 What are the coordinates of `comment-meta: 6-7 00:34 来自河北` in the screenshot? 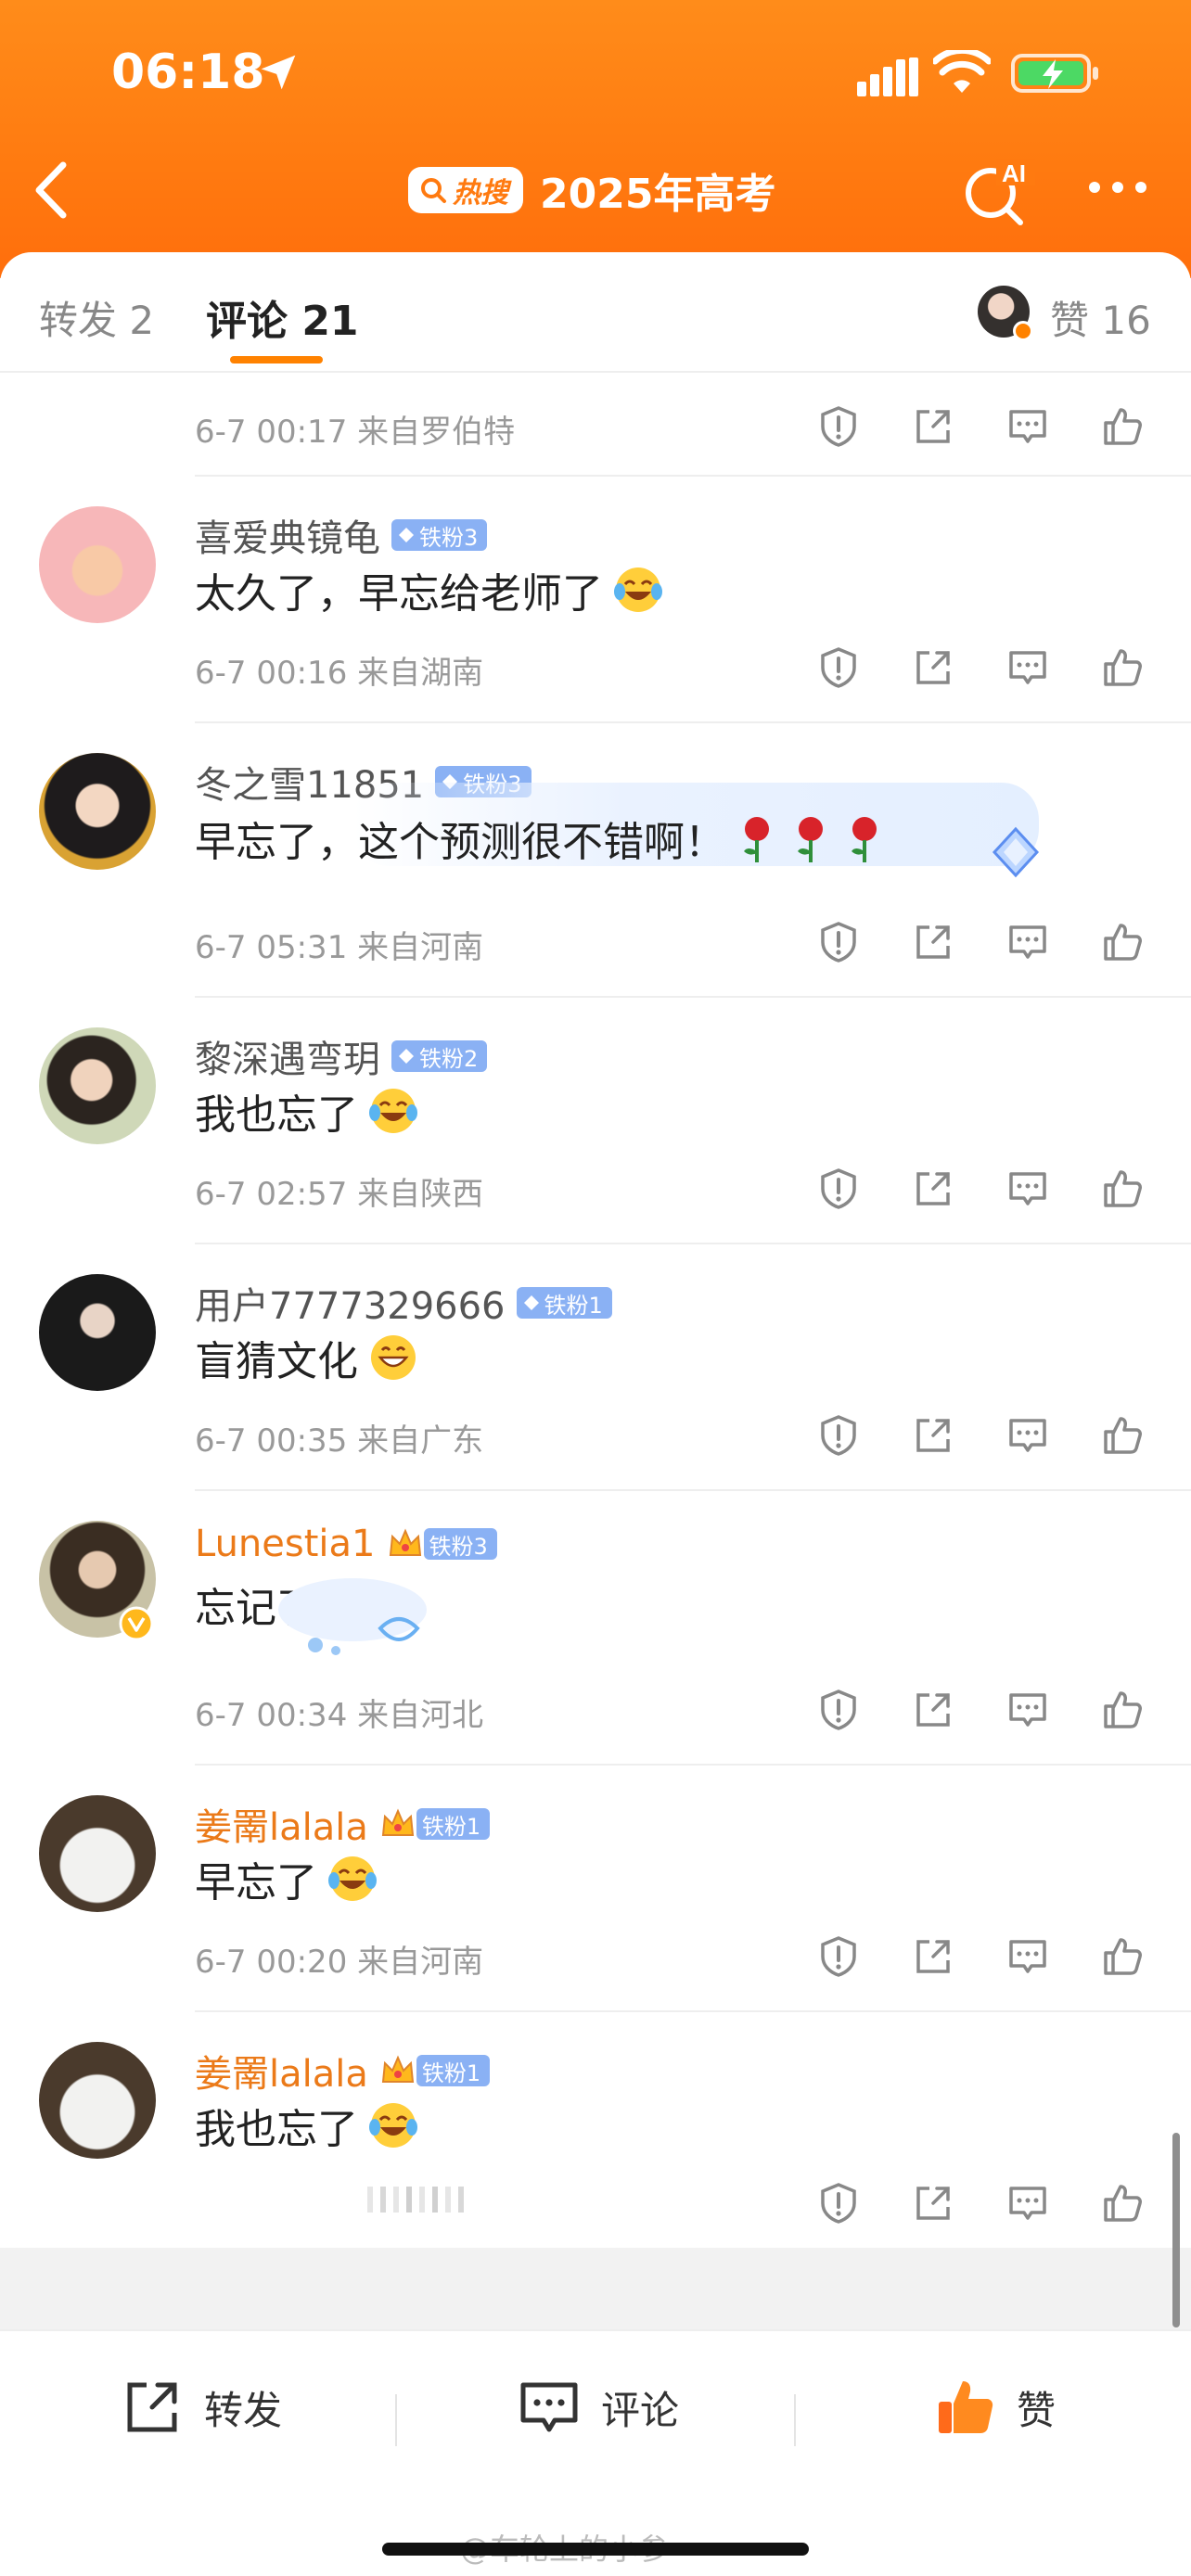 It's located at (339, 1715).